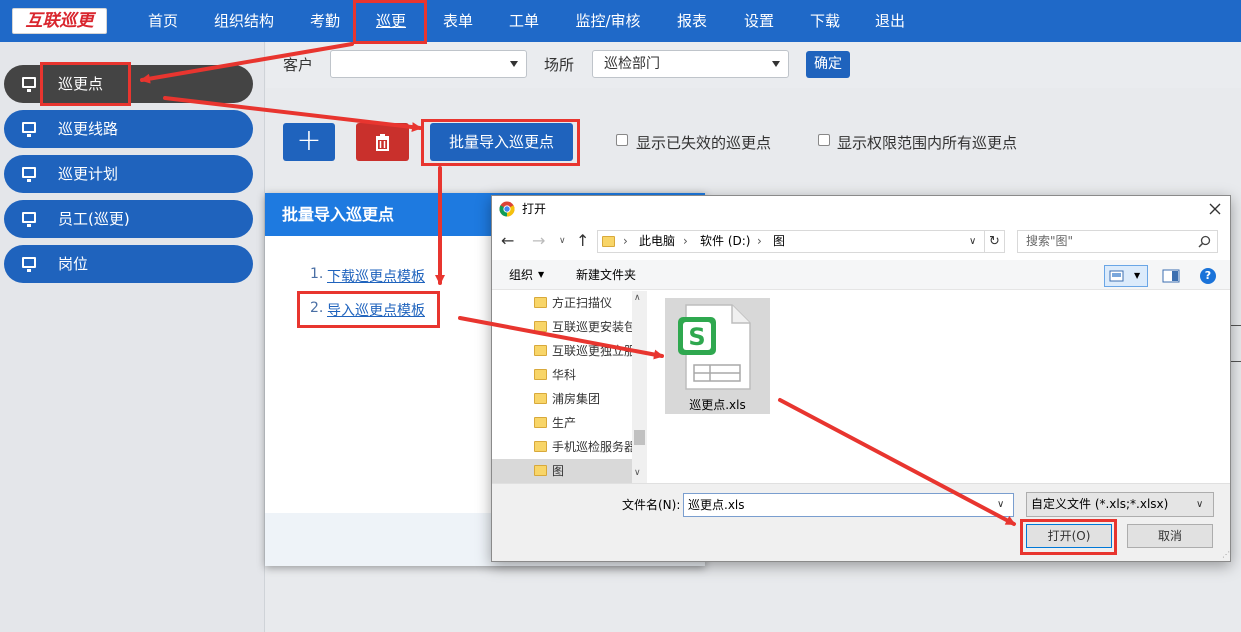  Describe the element at coordinates (825, 21) in the screenshot. I see `nav-download: 下载` at that location.